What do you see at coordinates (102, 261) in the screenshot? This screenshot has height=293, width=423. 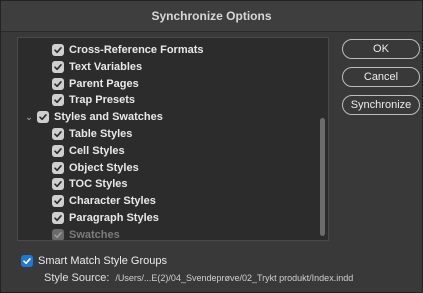 I see `smart-match-label: Smart Match Style Groups` at bounding box center [102, 261].